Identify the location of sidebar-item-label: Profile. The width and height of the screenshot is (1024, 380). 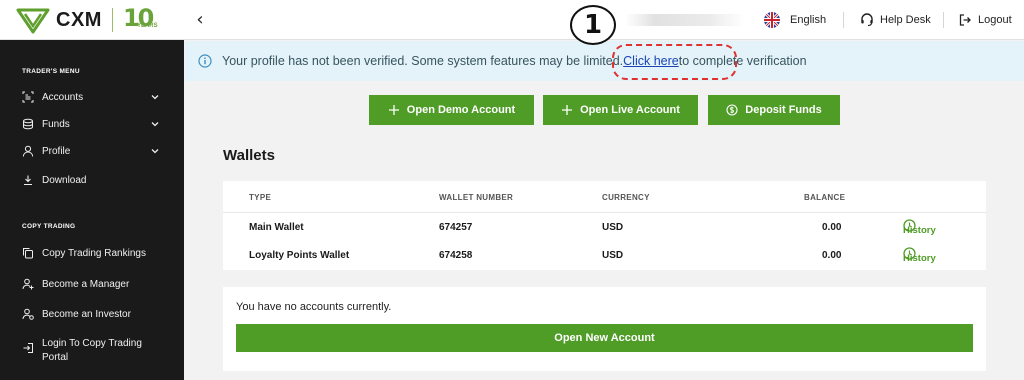
(56, 151).